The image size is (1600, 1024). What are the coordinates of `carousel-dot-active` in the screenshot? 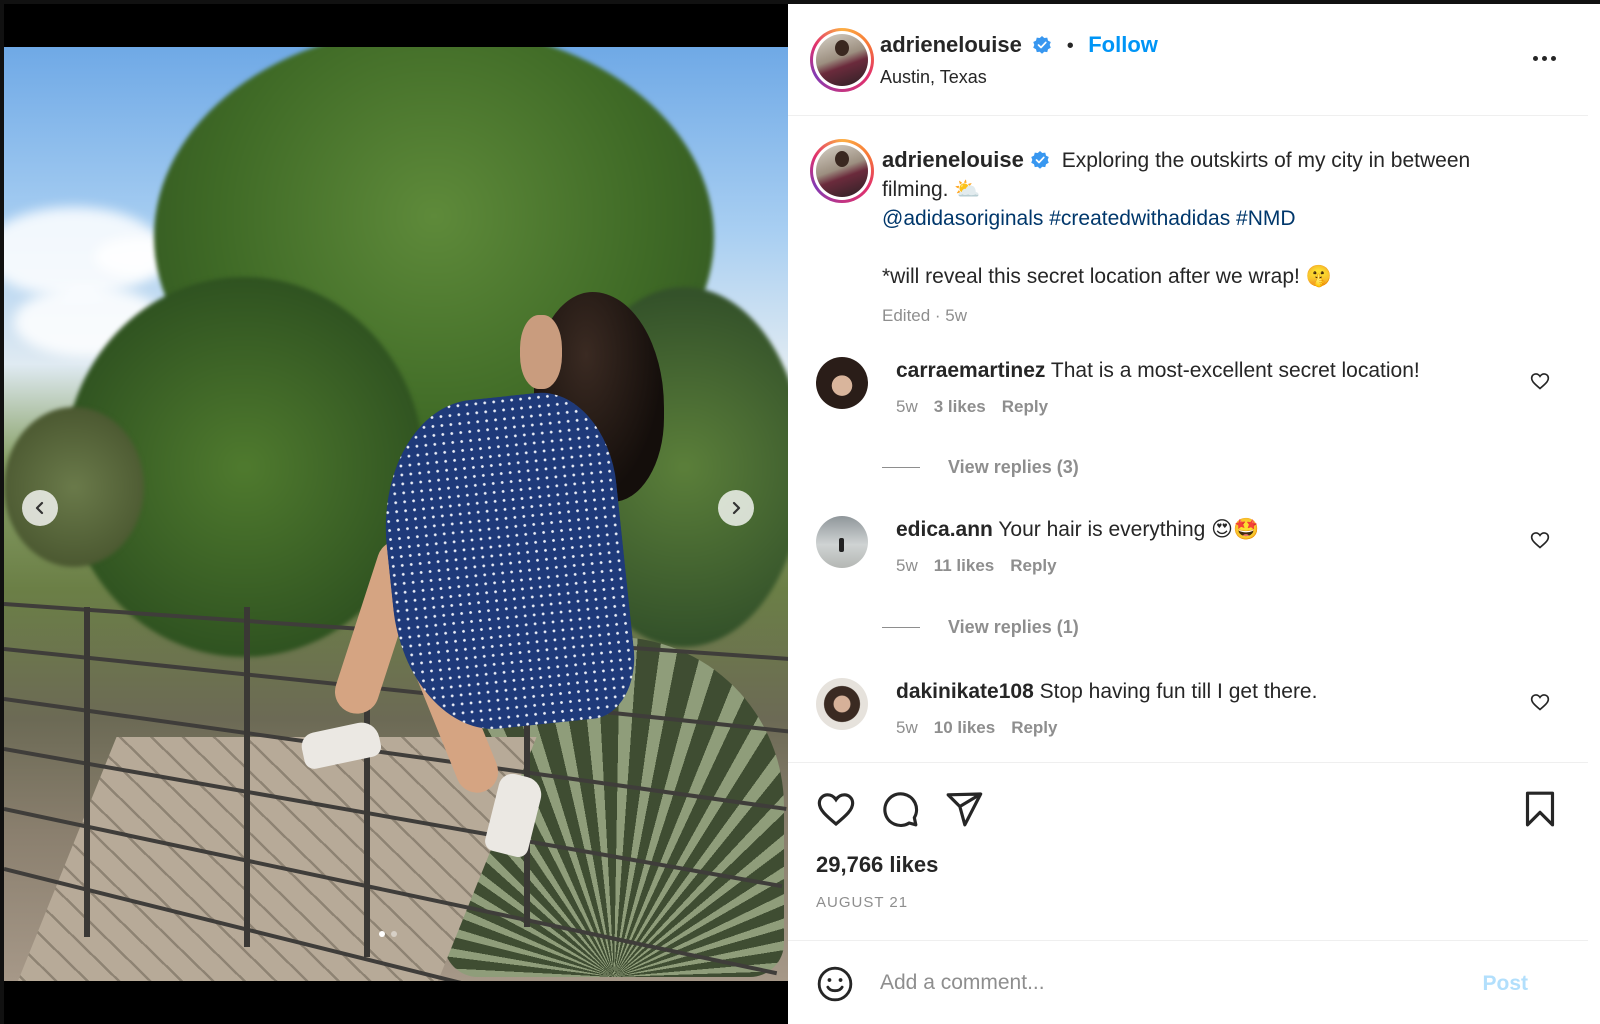 It's located at (382, 934).